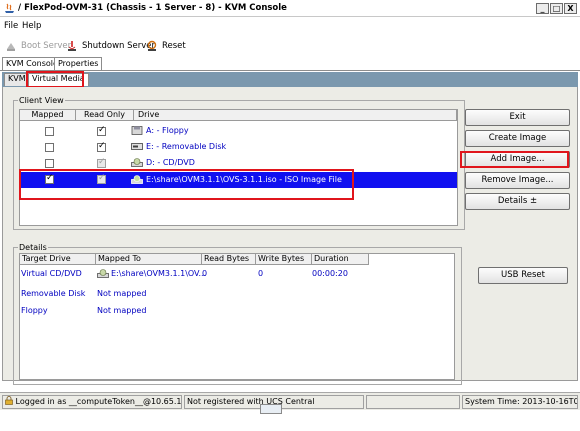 Image resolution: width=580 pixels, height=431 pixels. What do you see at coordinates (170, 162) in the screenshot?
I see `drive-label: D: - CD/DVD` at bounding box center [170, 162].